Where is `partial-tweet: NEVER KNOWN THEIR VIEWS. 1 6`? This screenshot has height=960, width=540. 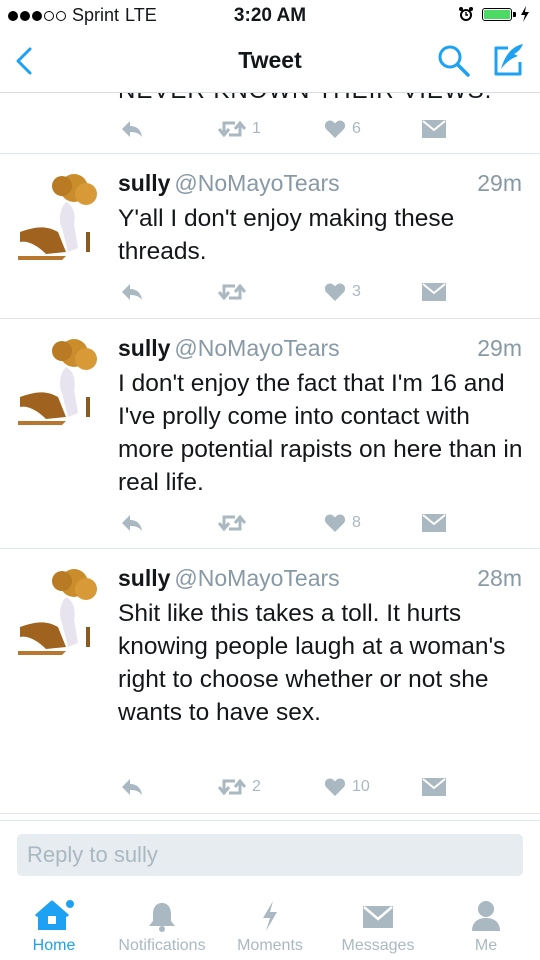 partial-tweet: NEVER KNOWN THEIR VIEWS. 1 6 is located at coordinates (270, 123).